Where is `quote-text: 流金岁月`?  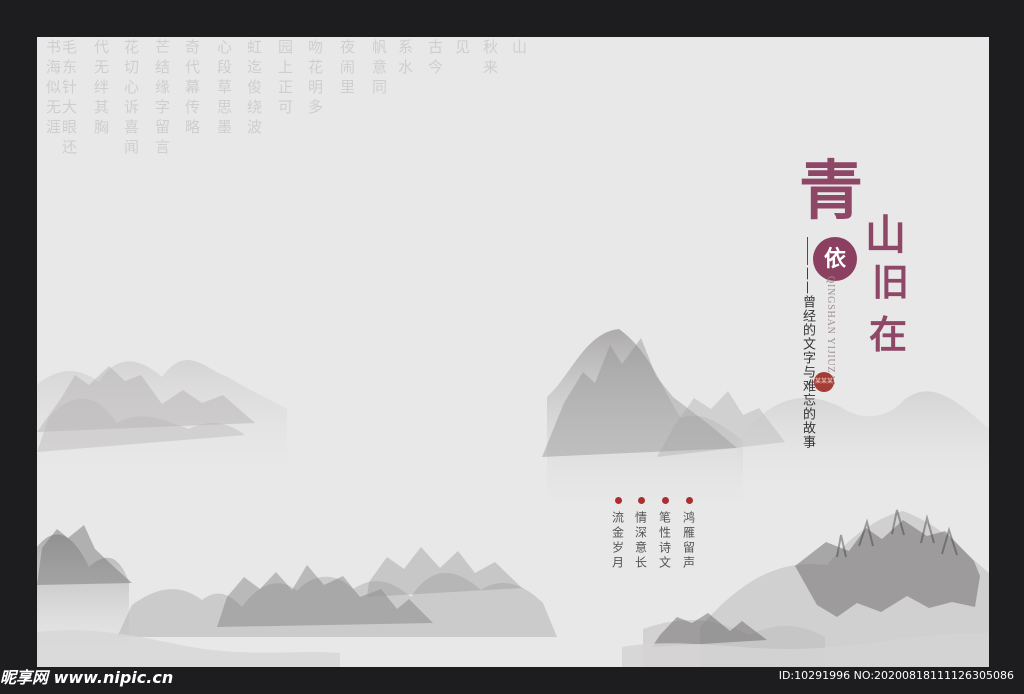
quote-text: 流金岁月 is located at coordinates (617, 541).